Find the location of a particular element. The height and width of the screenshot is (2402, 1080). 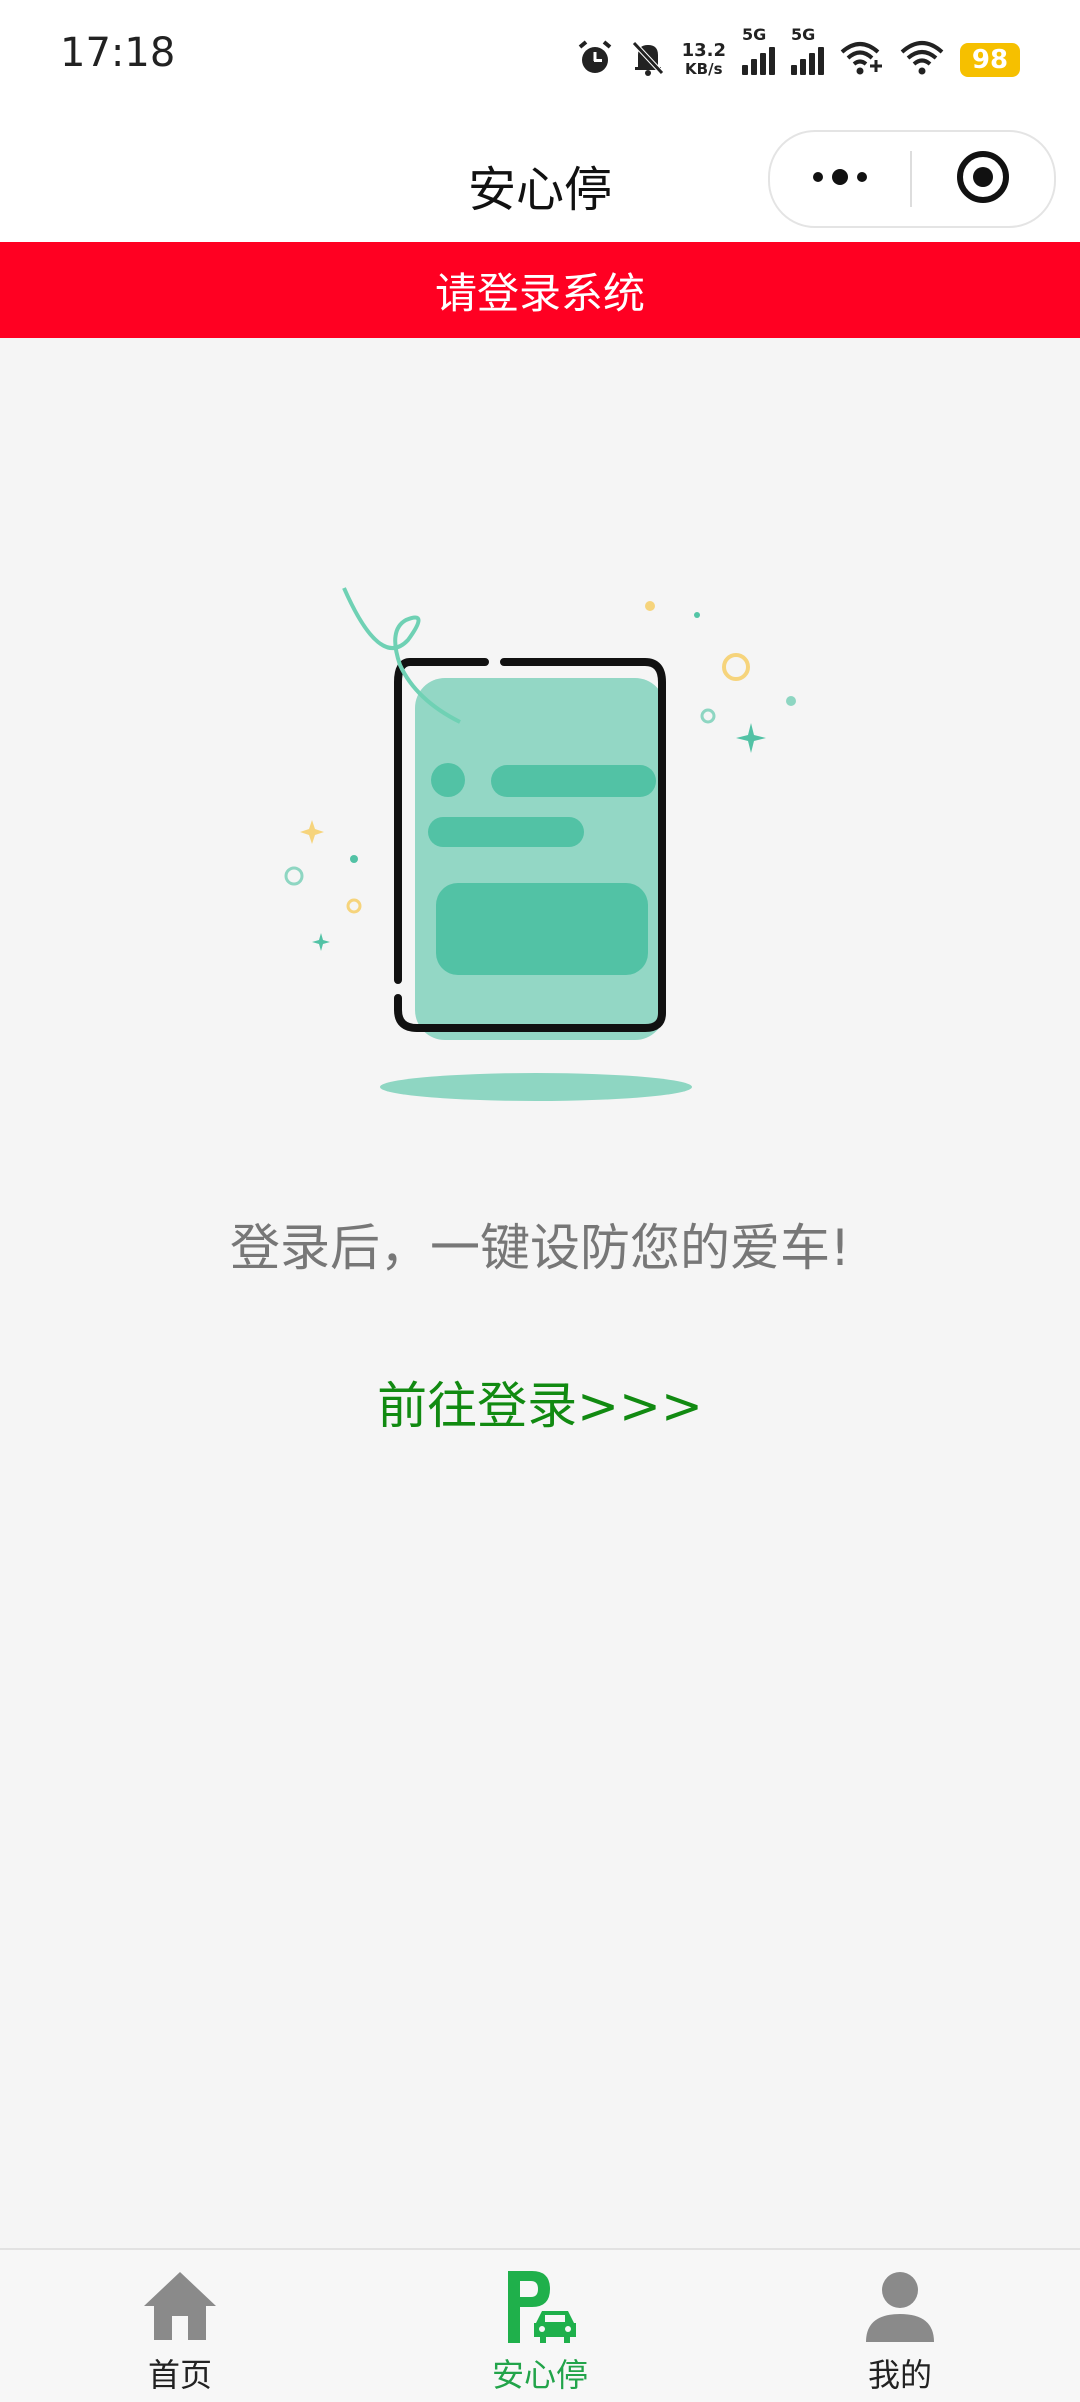

phone-illustration is located at coordinates (540, 840).